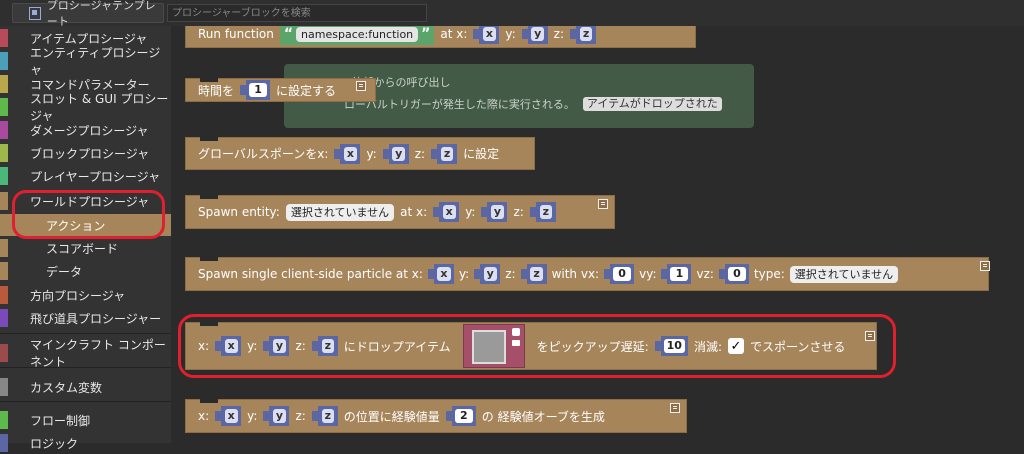  What do you see at coordinates (733, 274) in the screenshot?
I see `vz-input: 0` at bounding box center [733, 274].